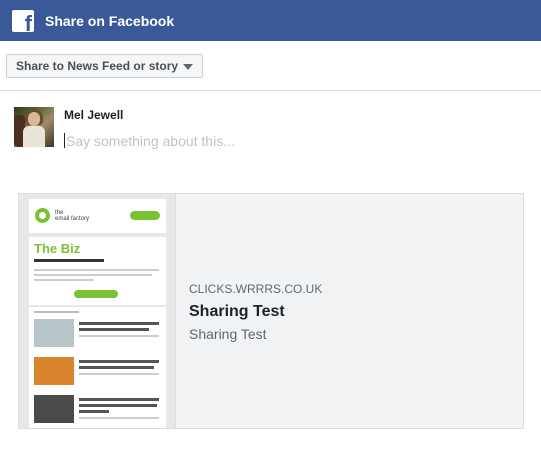  What do you see at coordinates (270, 20) in the screenshot?
I see `dialog-header: f Share on Facebook` at bounding box center [270, 20].